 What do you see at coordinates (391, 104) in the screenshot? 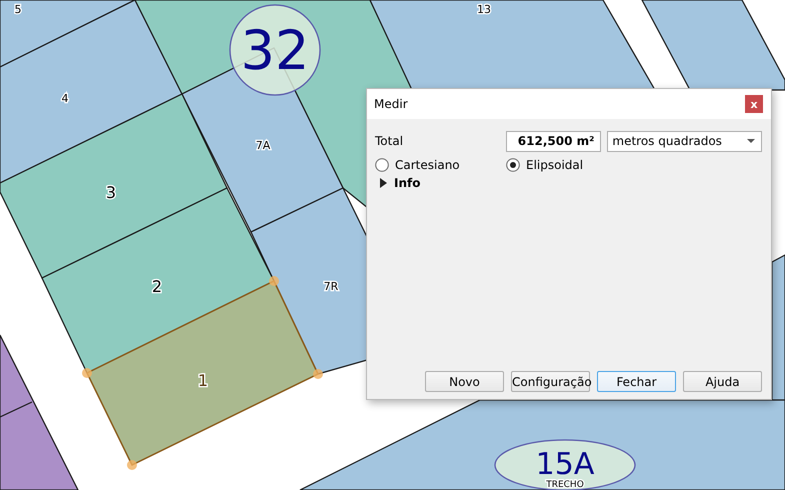
I see `dialog-title: Medir` at bounding box center [391, 104].